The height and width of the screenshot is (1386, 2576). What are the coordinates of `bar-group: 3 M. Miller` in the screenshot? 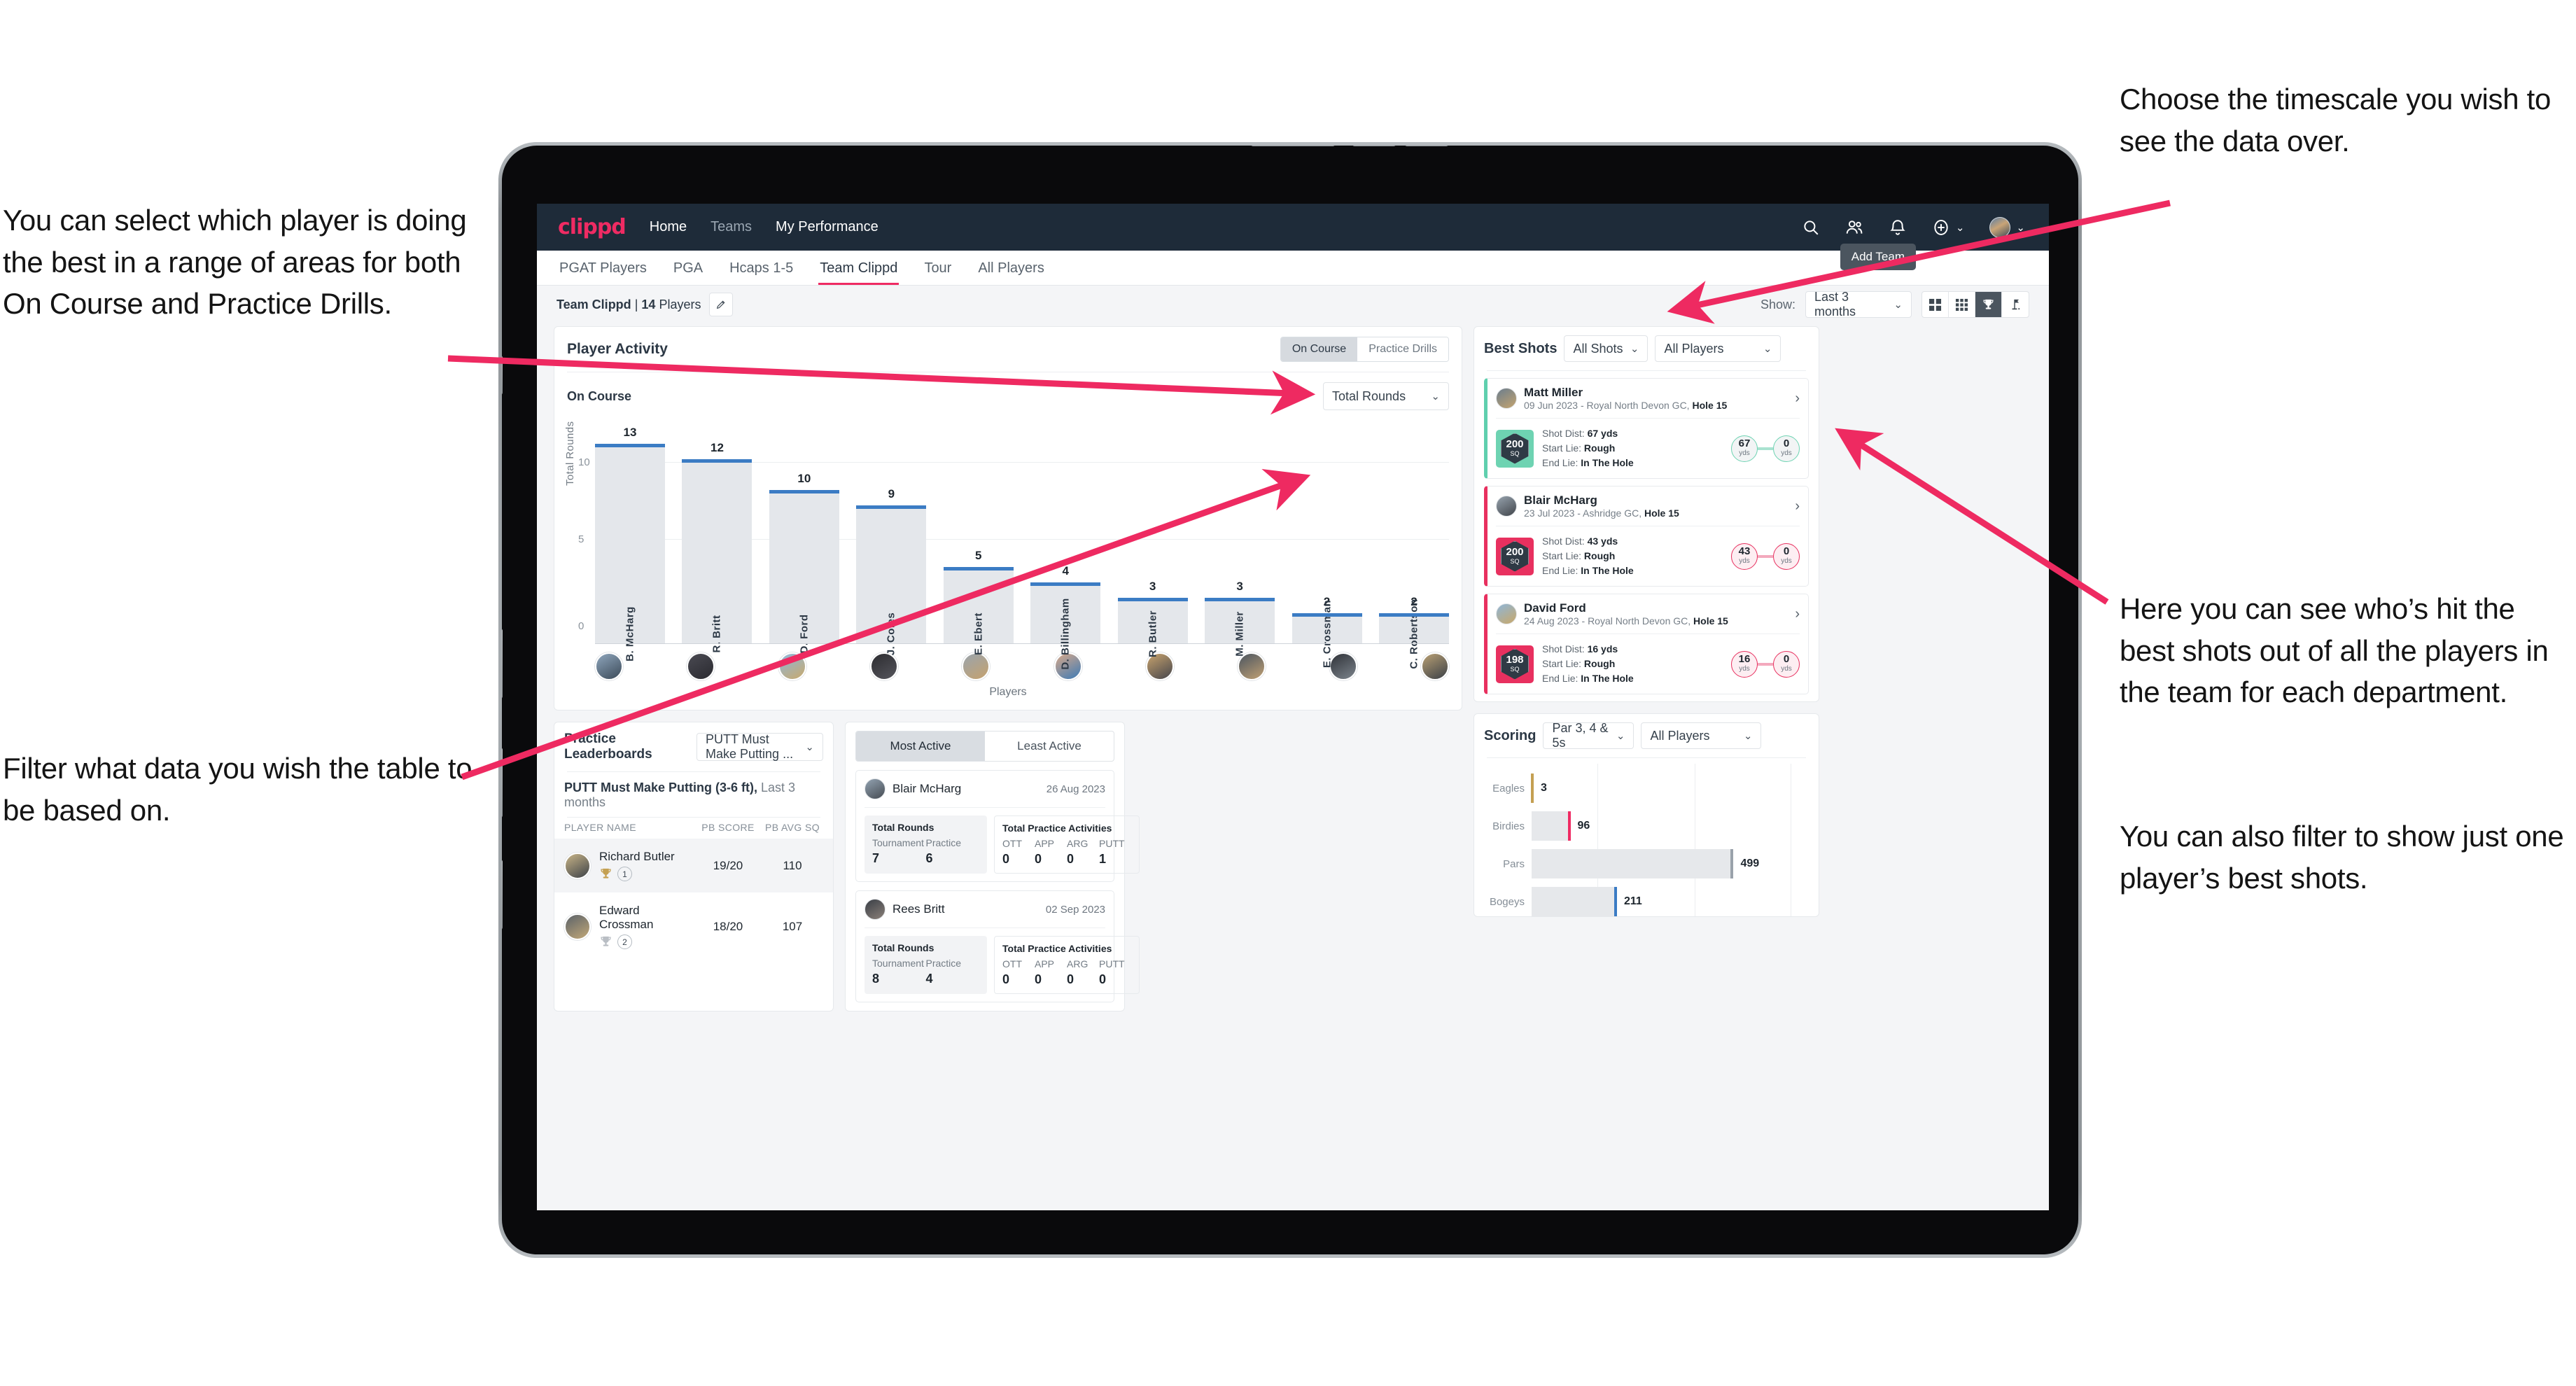 It's located at (1240, 542).